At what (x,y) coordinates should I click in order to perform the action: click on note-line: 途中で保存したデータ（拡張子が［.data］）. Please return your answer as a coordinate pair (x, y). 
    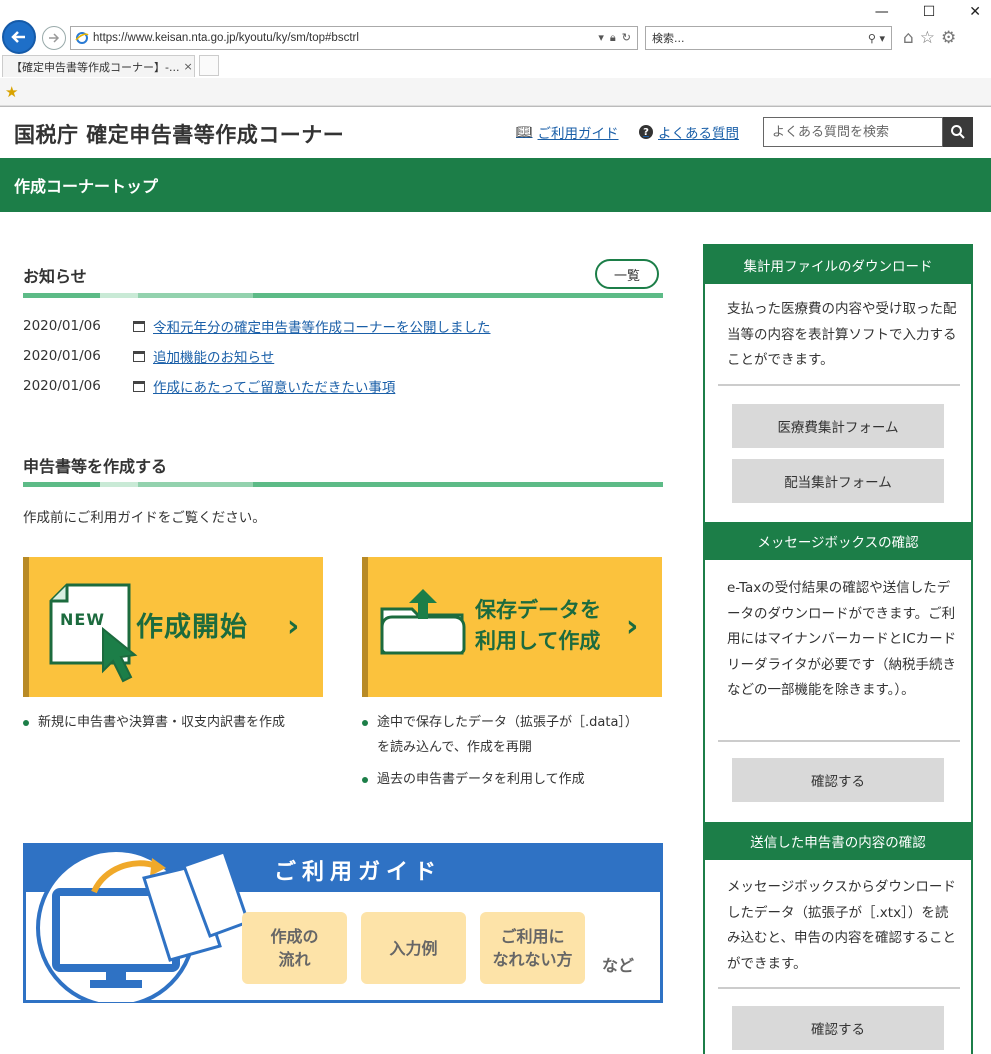
    Looking at the image, I should click on (507, 722).